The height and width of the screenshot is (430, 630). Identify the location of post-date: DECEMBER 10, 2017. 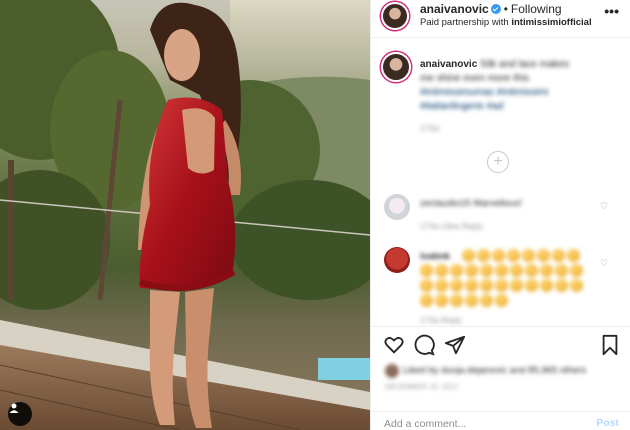
(422, 387).